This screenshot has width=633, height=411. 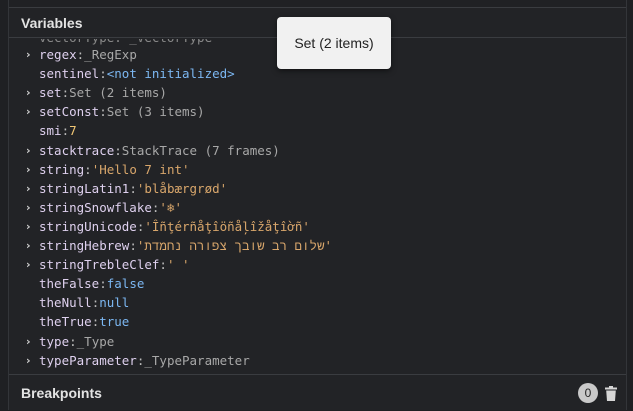 I want to click on variable-row: › typeParameter: _TypeParameter, so click(x=129, y=360).